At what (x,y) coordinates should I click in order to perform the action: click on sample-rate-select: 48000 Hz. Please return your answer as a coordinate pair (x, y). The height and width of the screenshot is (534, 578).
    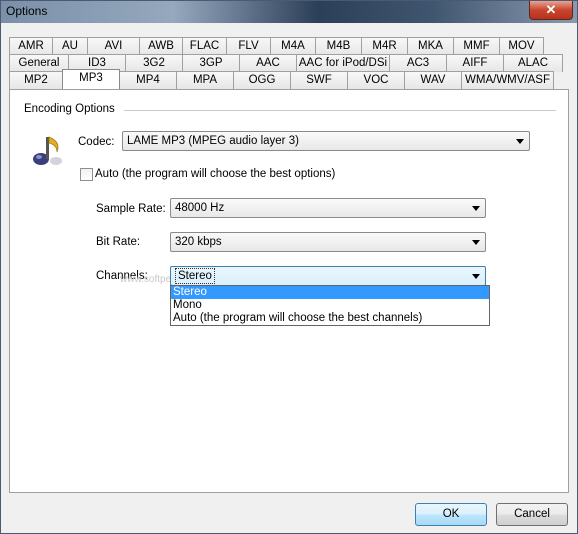
    Looking at the image, I should click on (328, 208).